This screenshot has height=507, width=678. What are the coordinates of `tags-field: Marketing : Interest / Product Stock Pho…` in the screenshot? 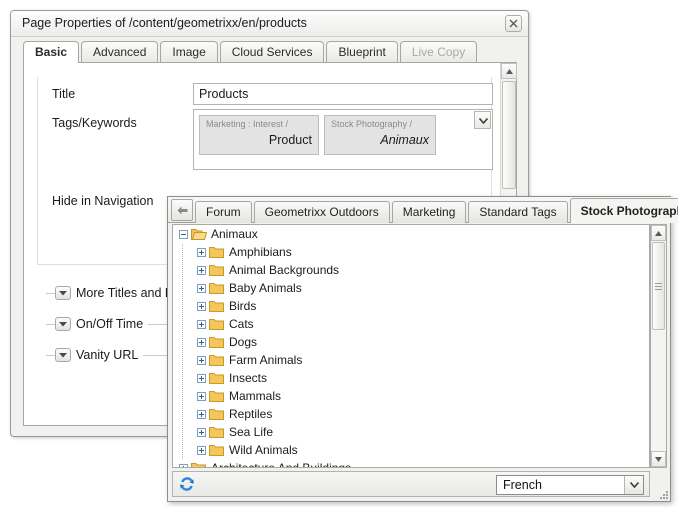 It's located at (343, 139).